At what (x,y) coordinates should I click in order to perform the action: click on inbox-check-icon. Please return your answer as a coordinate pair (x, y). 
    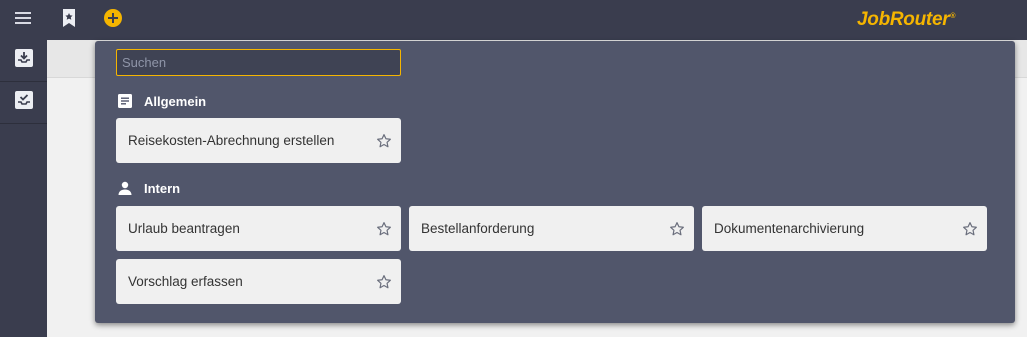
    Looking at the image, I should click on (23, 102).